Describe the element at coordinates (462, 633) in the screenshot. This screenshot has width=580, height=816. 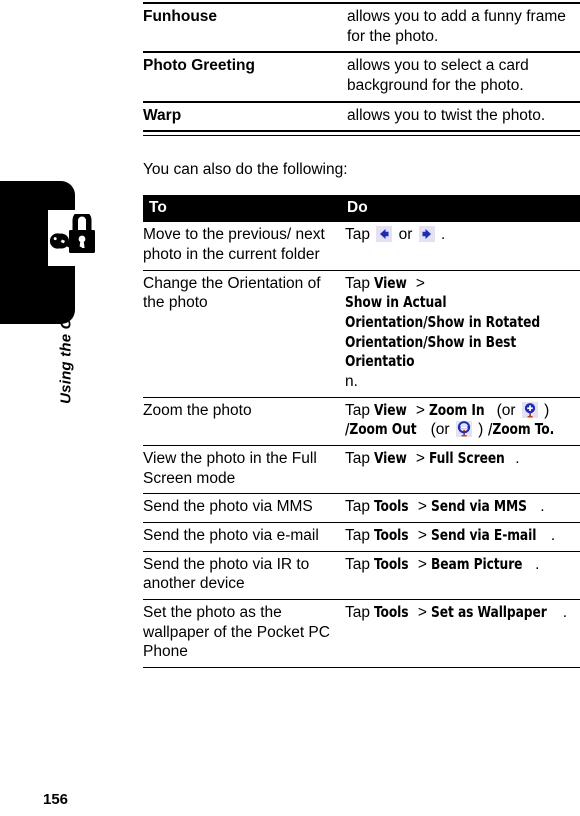
I see `task-action-cell: Tap Tools > Set as Wallpaper.` at that location.